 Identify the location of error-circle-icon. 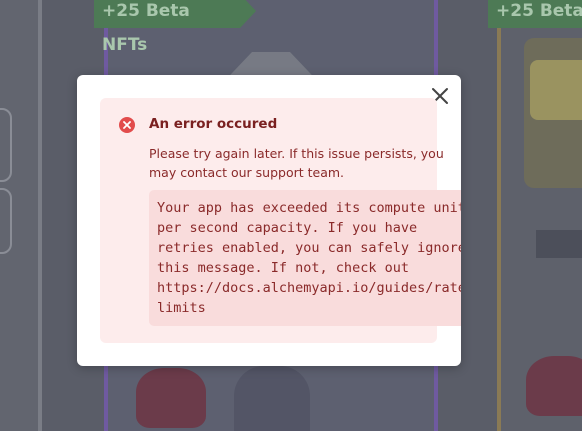
(127, 125).